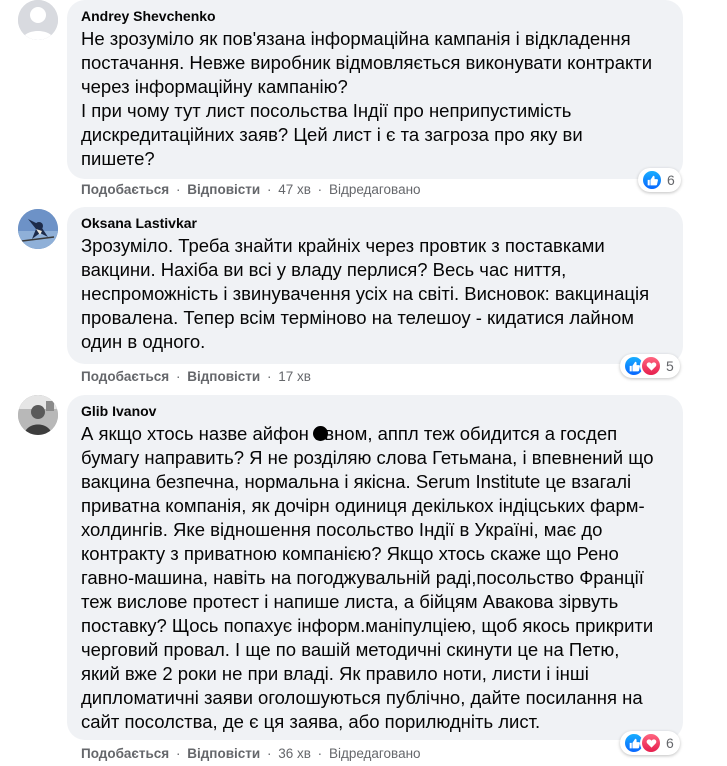 The height and width of the screenshot is (766, 727). I want to click on default-avatar-icon, so click(38, 20).